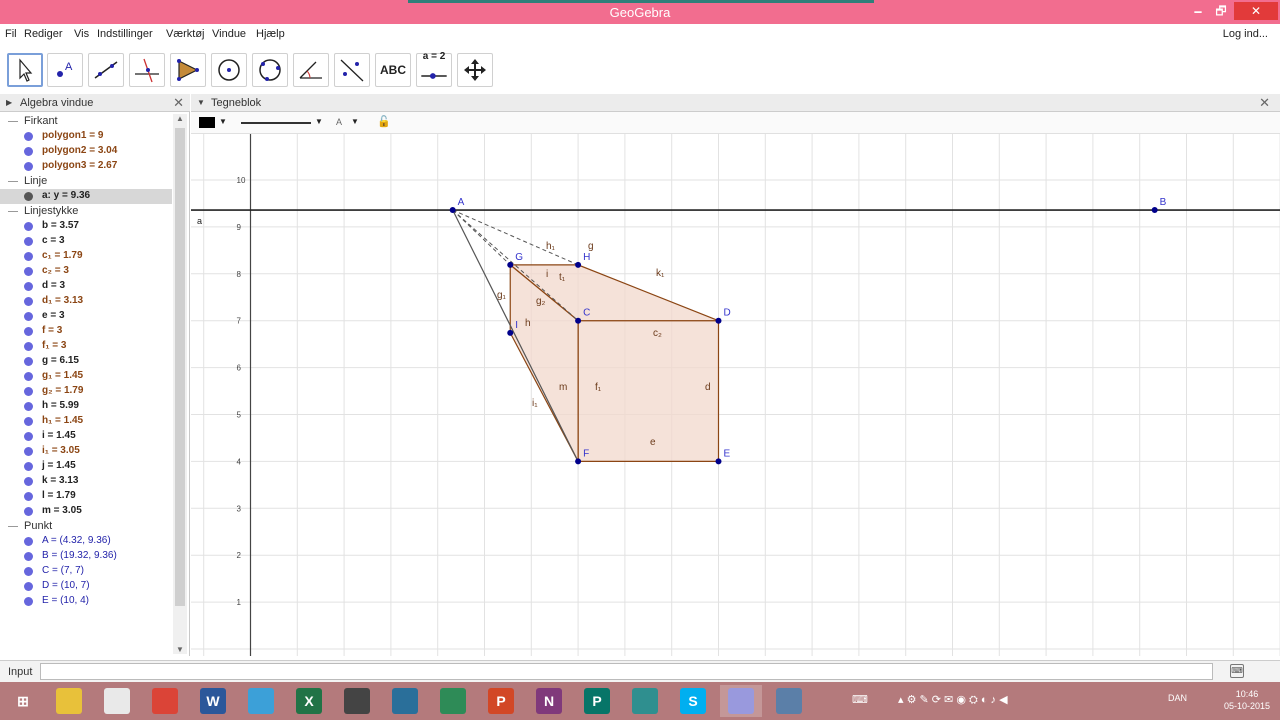 Image resolution: width=1280 pixels, height=720 pixels. I want to click on panel-triangle-icon: ▼, so click(201, 102).